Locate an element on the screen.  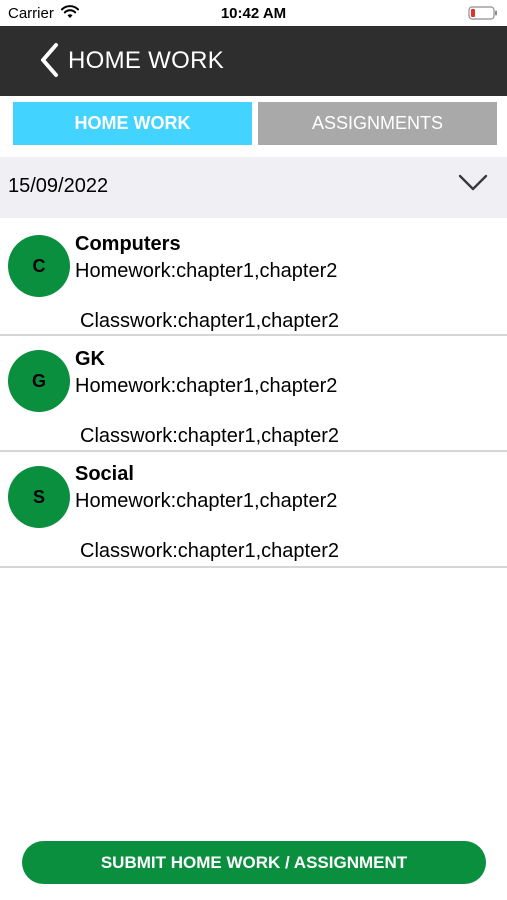
subject-name: GK is located at coordinates (90, 359).